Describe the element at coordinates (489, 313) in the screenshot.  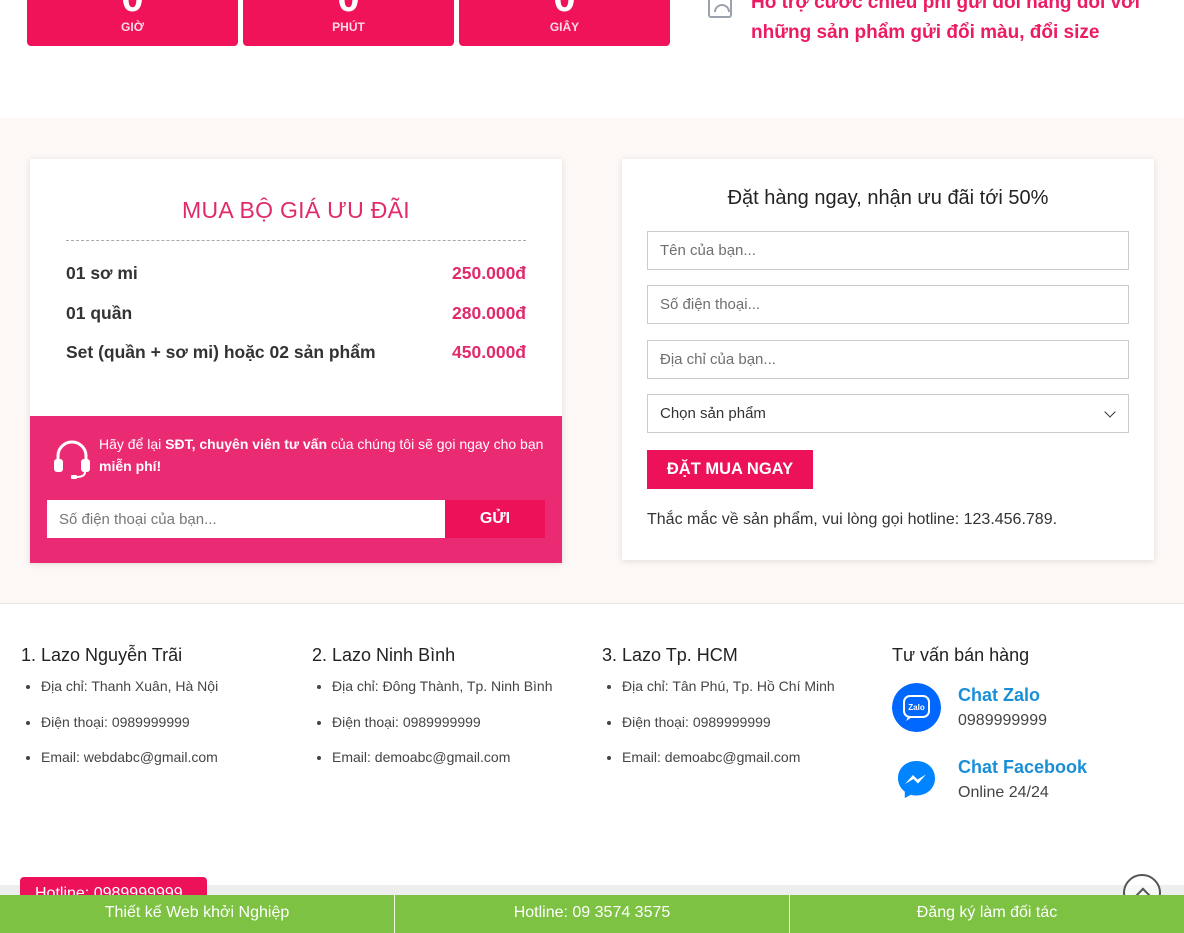
I see `combo-item-price: 280.000đ` at that location.